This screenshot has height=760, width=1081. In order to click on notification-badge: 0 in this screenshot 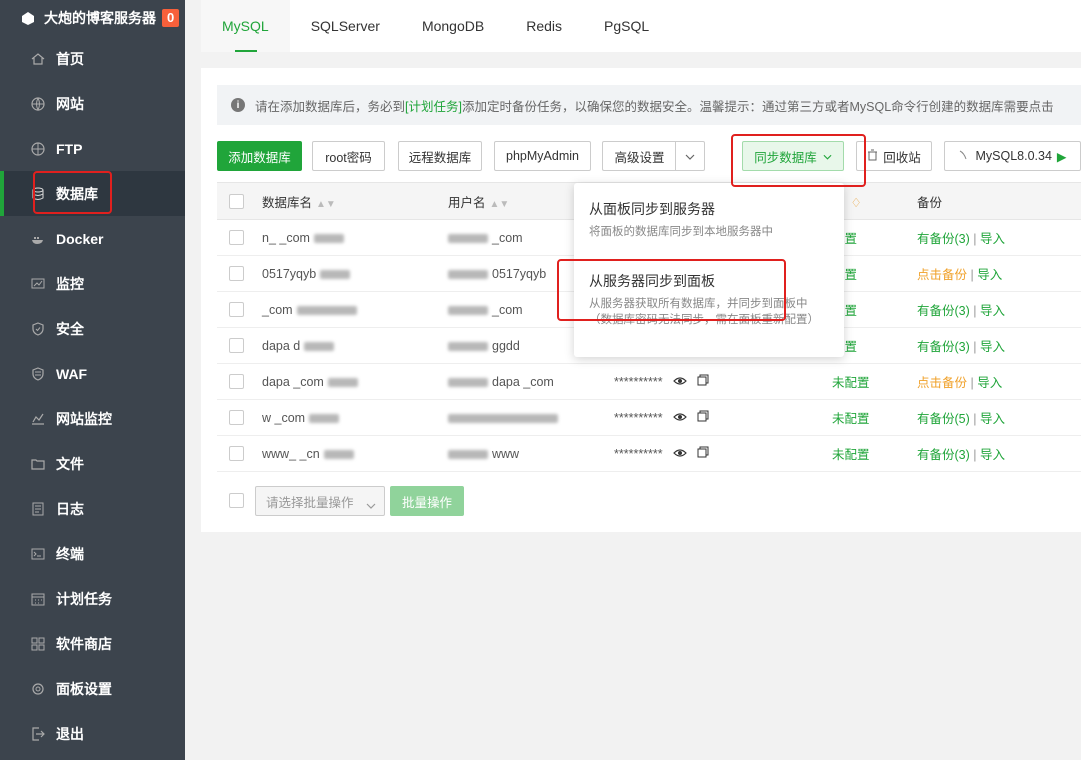, I will do `click(171, 18)`.